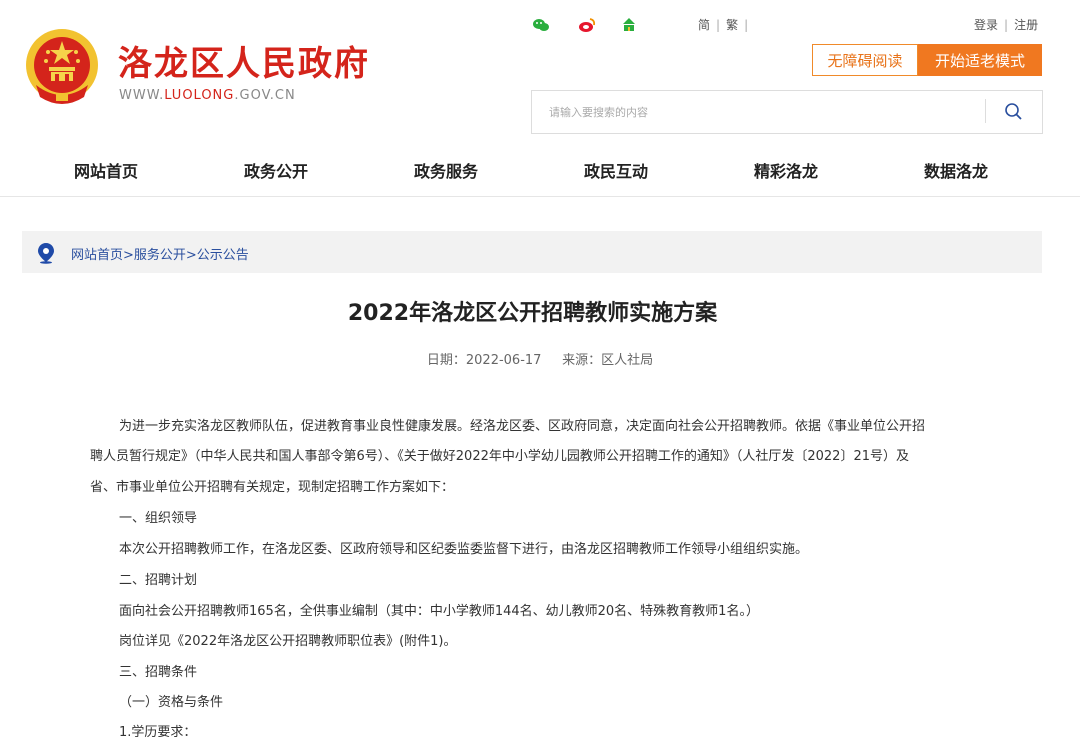 This screenshot has width=1080, height=748. What do you see at coordinates (160, 253) in the screenshot?
I see `breadcrumb: 网站首页>服务公开>公示公告` at bounding box center [160, 253].